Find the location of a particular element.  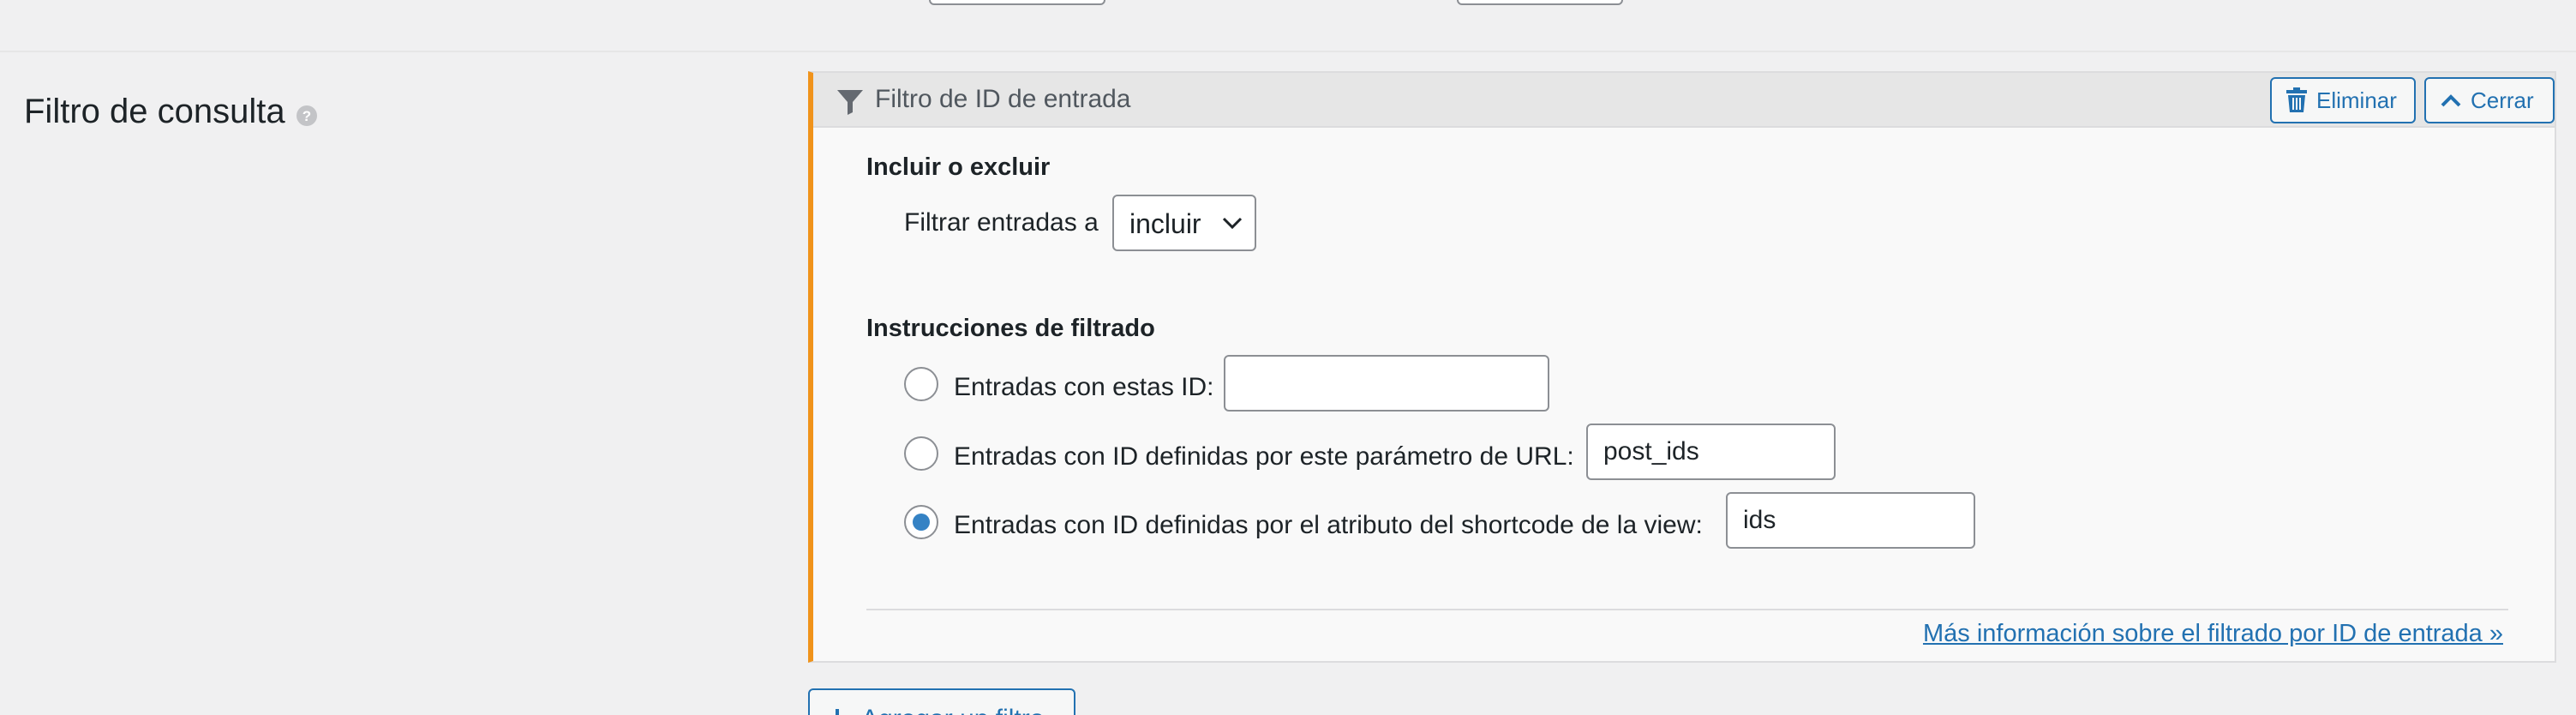

panel-divider is located at coordinates (1687, 609).